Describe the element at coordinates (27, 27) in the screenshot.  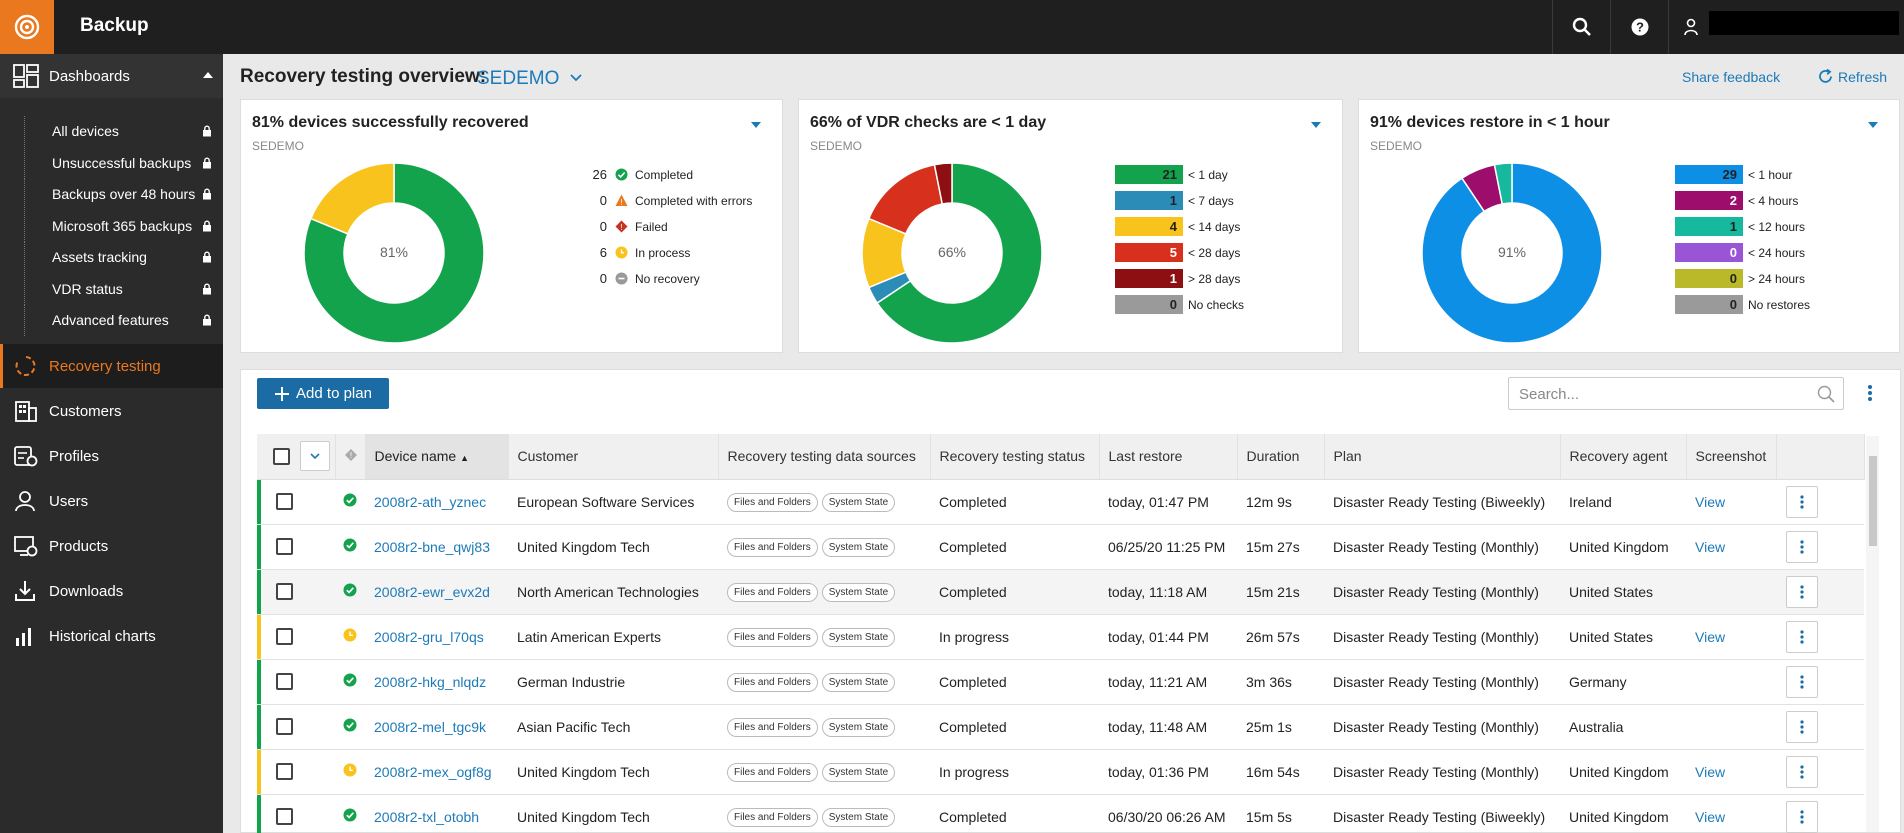
I see `app-logo` at that location.